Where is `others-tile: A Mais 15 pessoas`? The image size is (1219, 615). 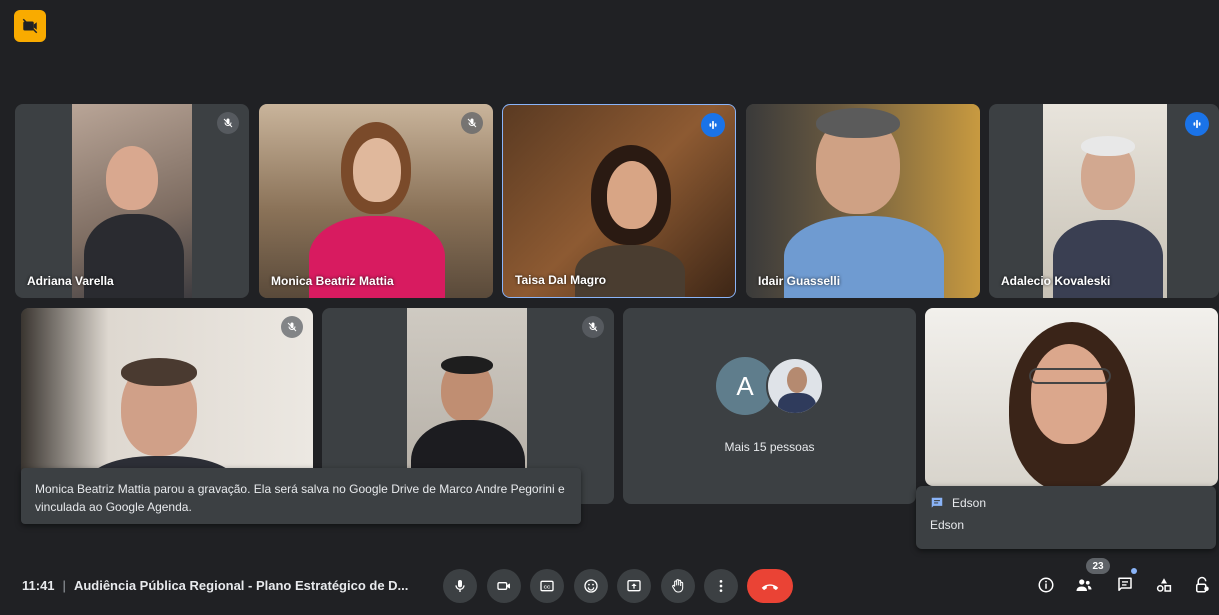 others-tile: A Mais 15 pessoas is located at coordinates (769, 406).